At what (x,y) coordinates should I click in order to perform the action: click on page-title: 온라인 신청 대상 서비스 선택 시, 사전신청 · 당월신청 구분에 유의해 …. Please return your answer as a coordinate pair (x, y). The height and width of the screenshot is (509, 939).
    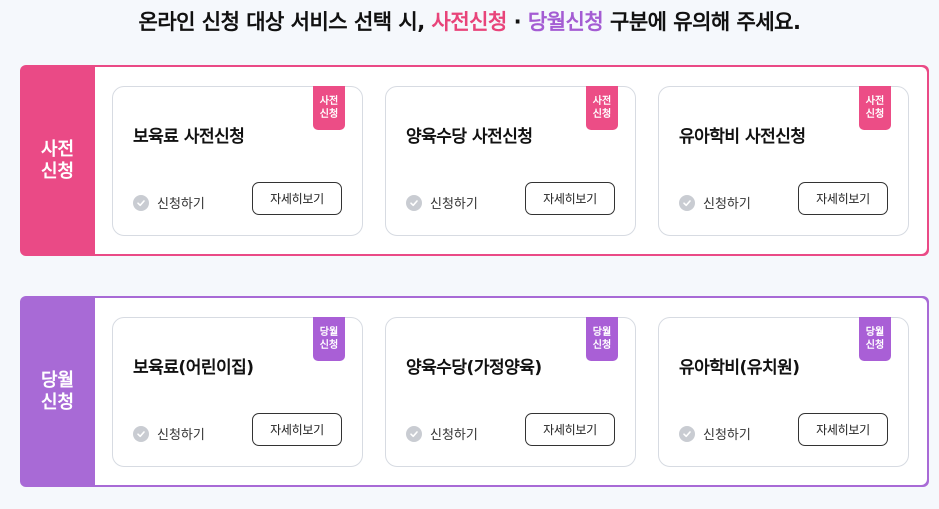
    Looking at the image, I should click on (469, 21).